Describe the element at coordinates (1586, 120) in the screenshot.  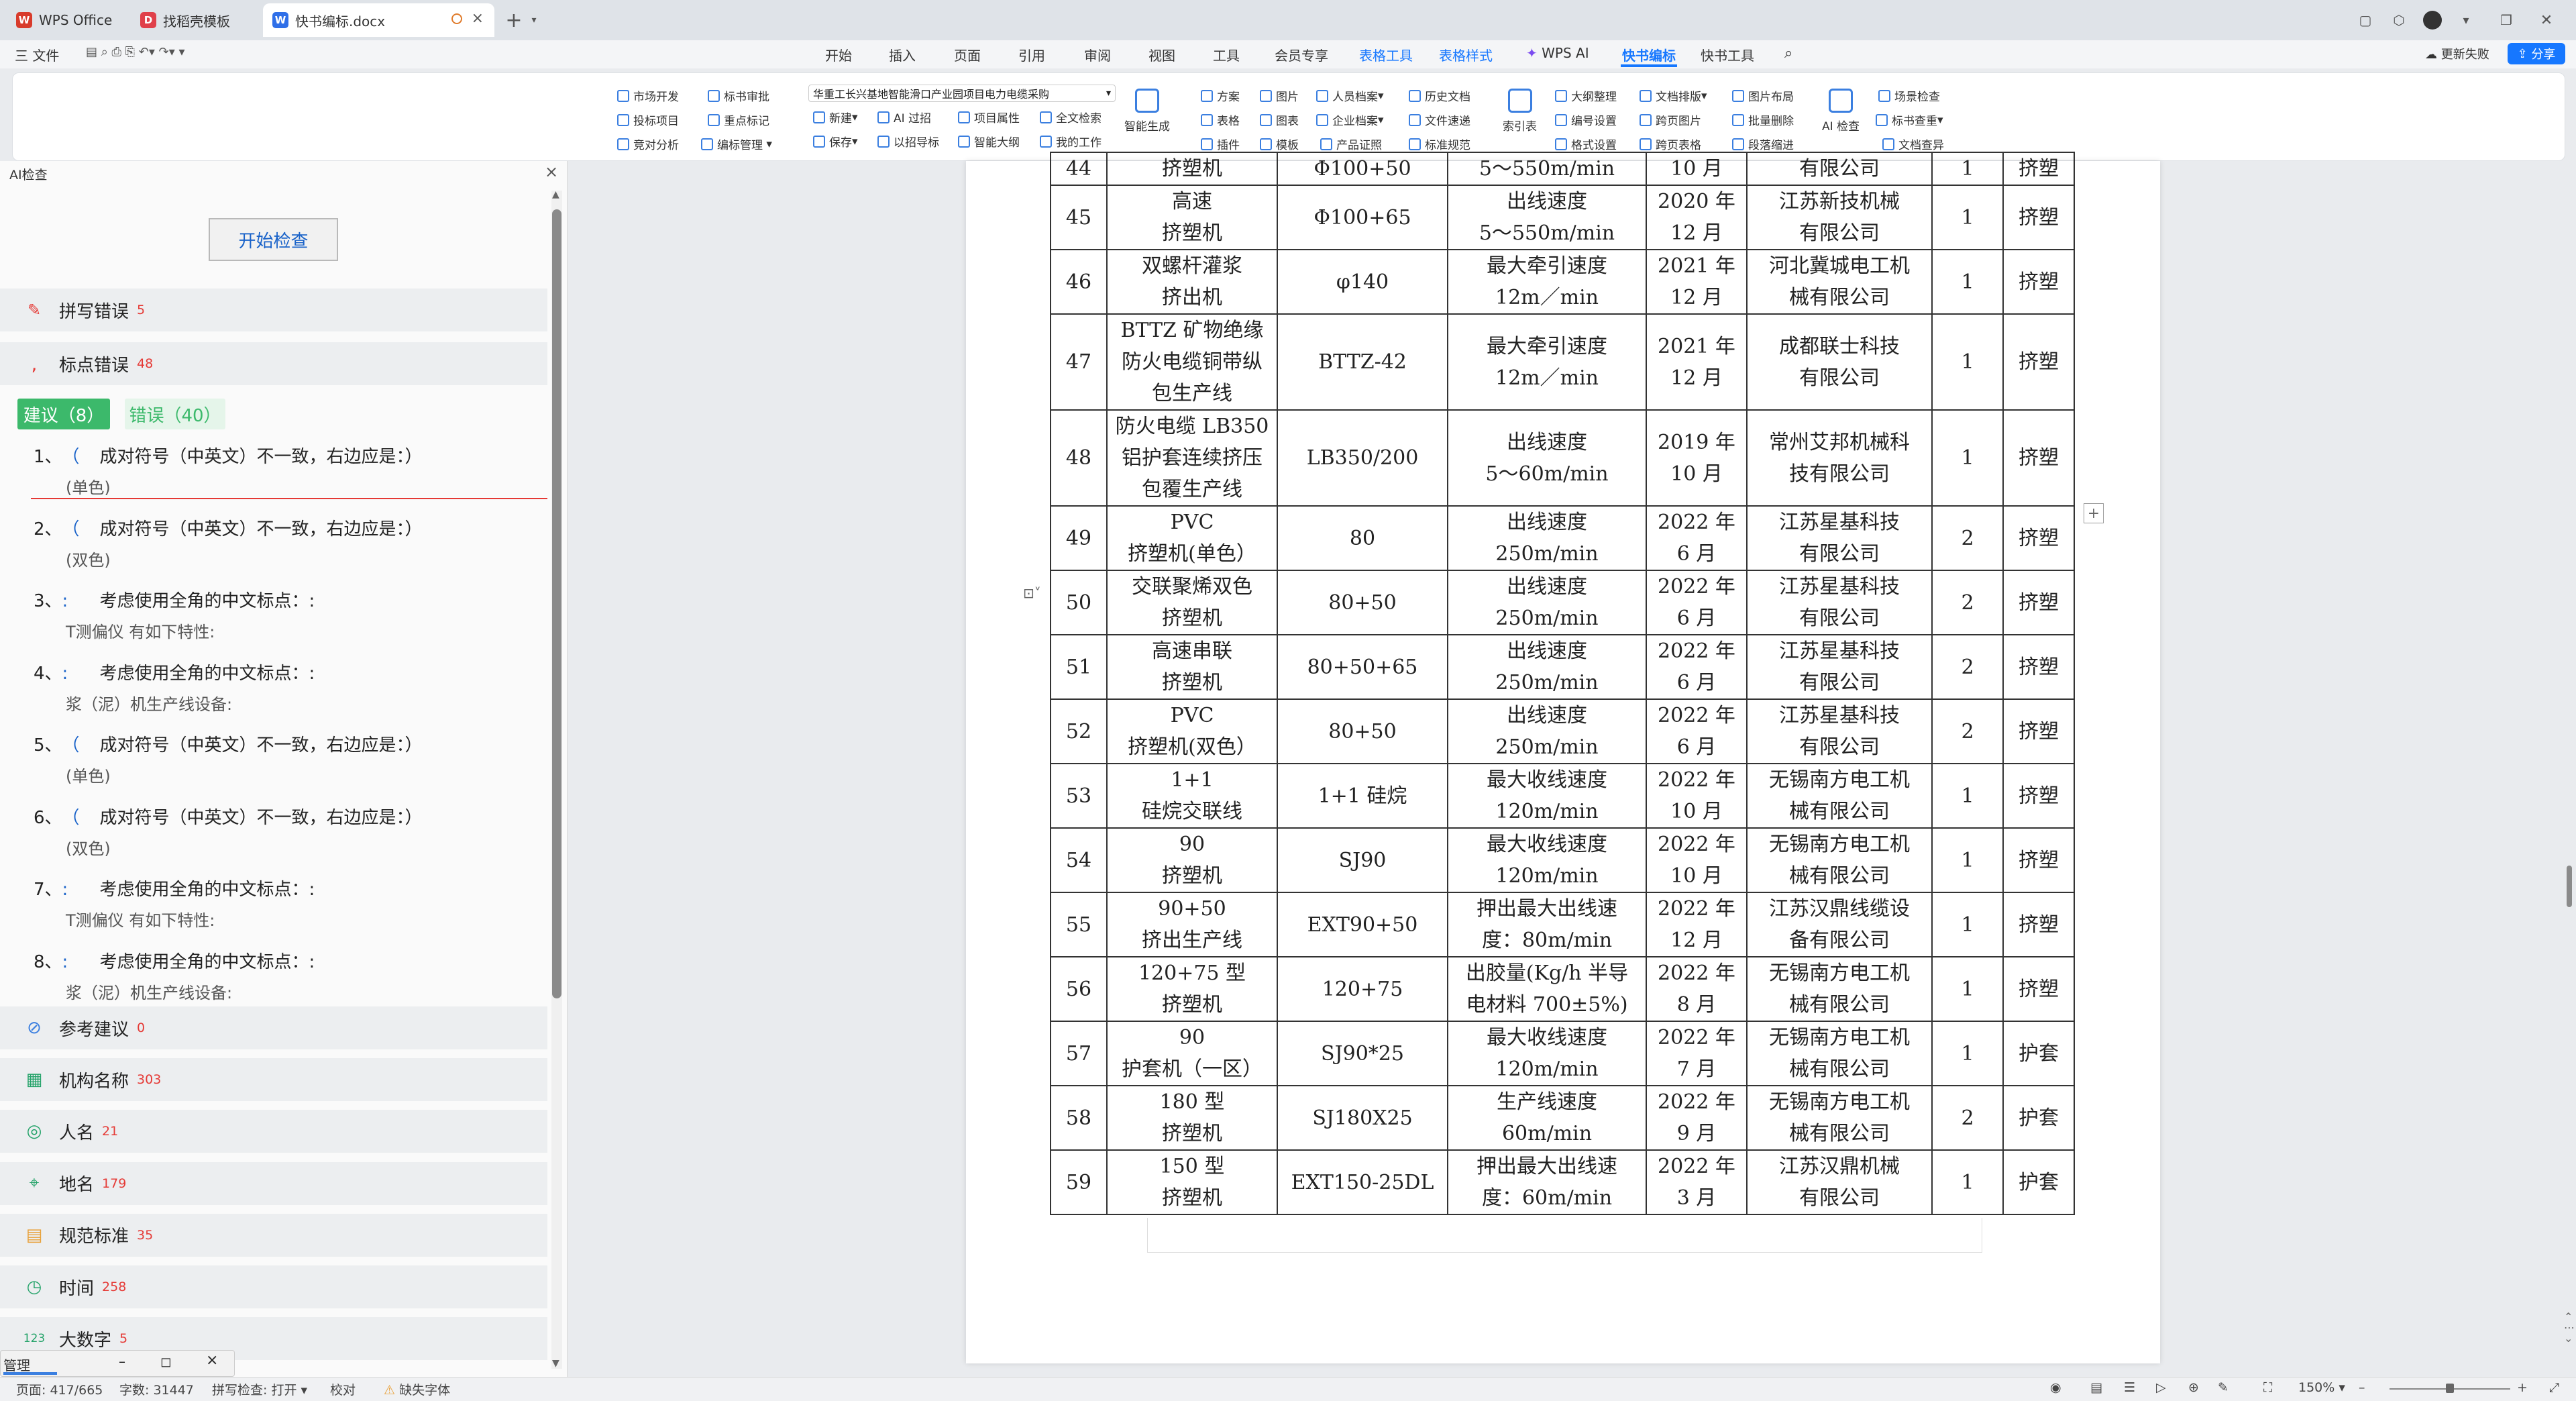
I see `btn-numbering: 编号设置` at that location.